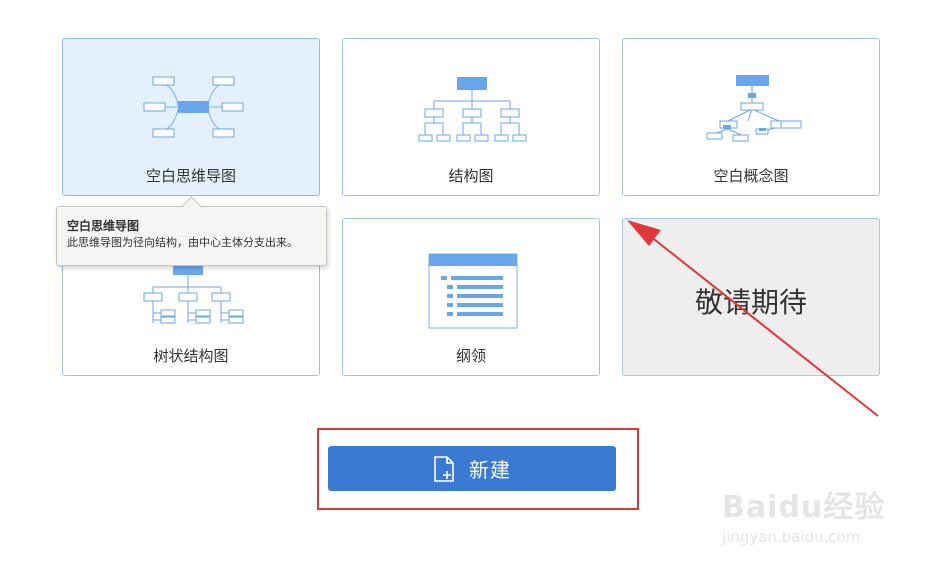  What do you see at coordinates (182, 242) in the screenshot?
I see `tooltip-description: 此思维导图为径向结构，由中心主体分支出来。` at bounding box center [182, 242].